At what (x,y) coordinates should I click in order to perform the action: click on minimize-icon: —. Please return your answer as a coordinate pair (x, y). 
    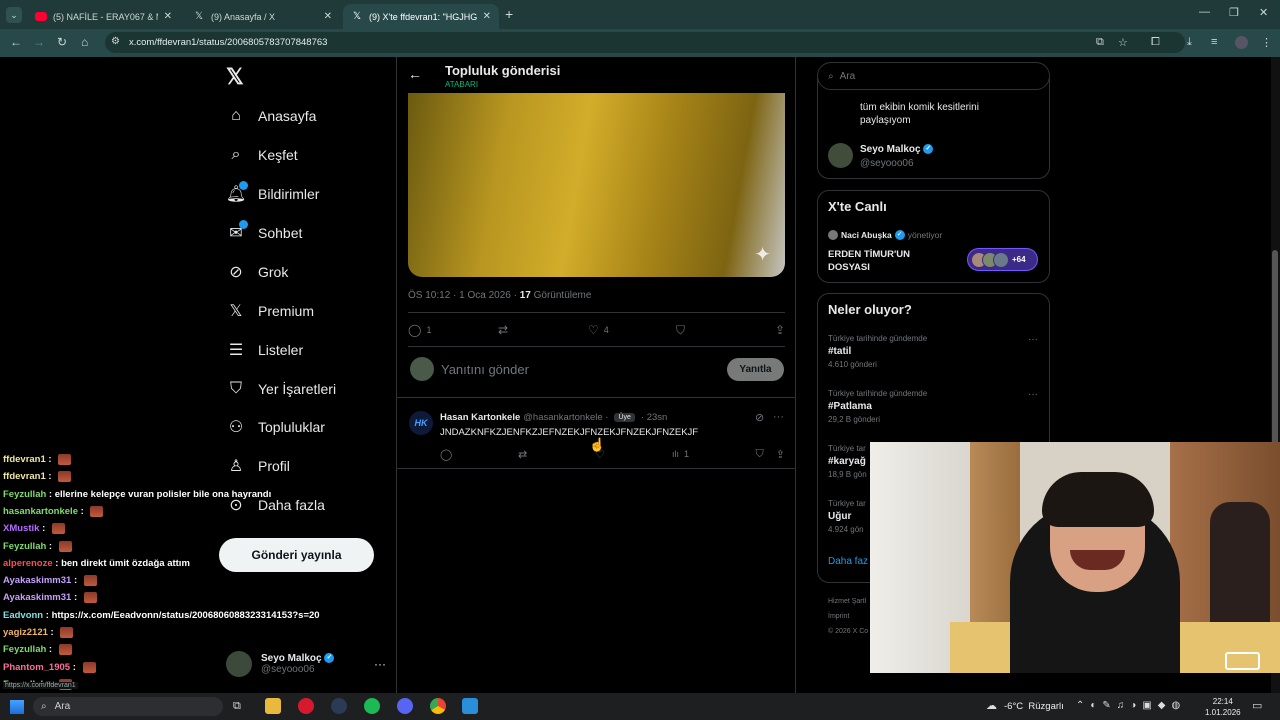
    Looking at the image, I should click on (1204, 12).